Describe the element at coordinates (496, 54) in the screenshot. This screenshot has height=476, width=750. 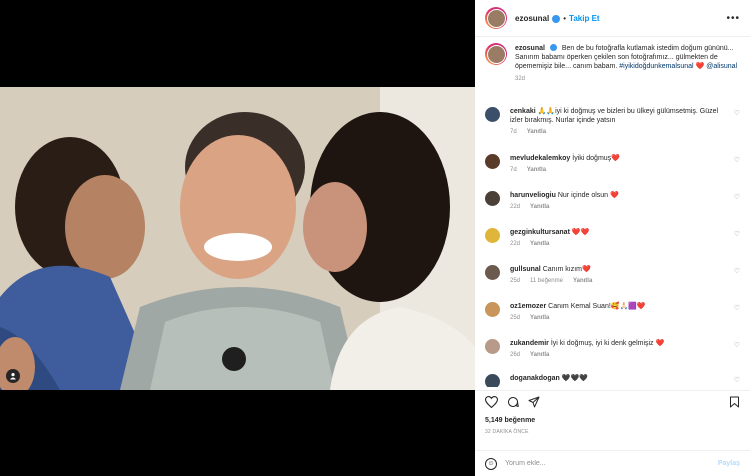
I see `caption-avatar` at that location.